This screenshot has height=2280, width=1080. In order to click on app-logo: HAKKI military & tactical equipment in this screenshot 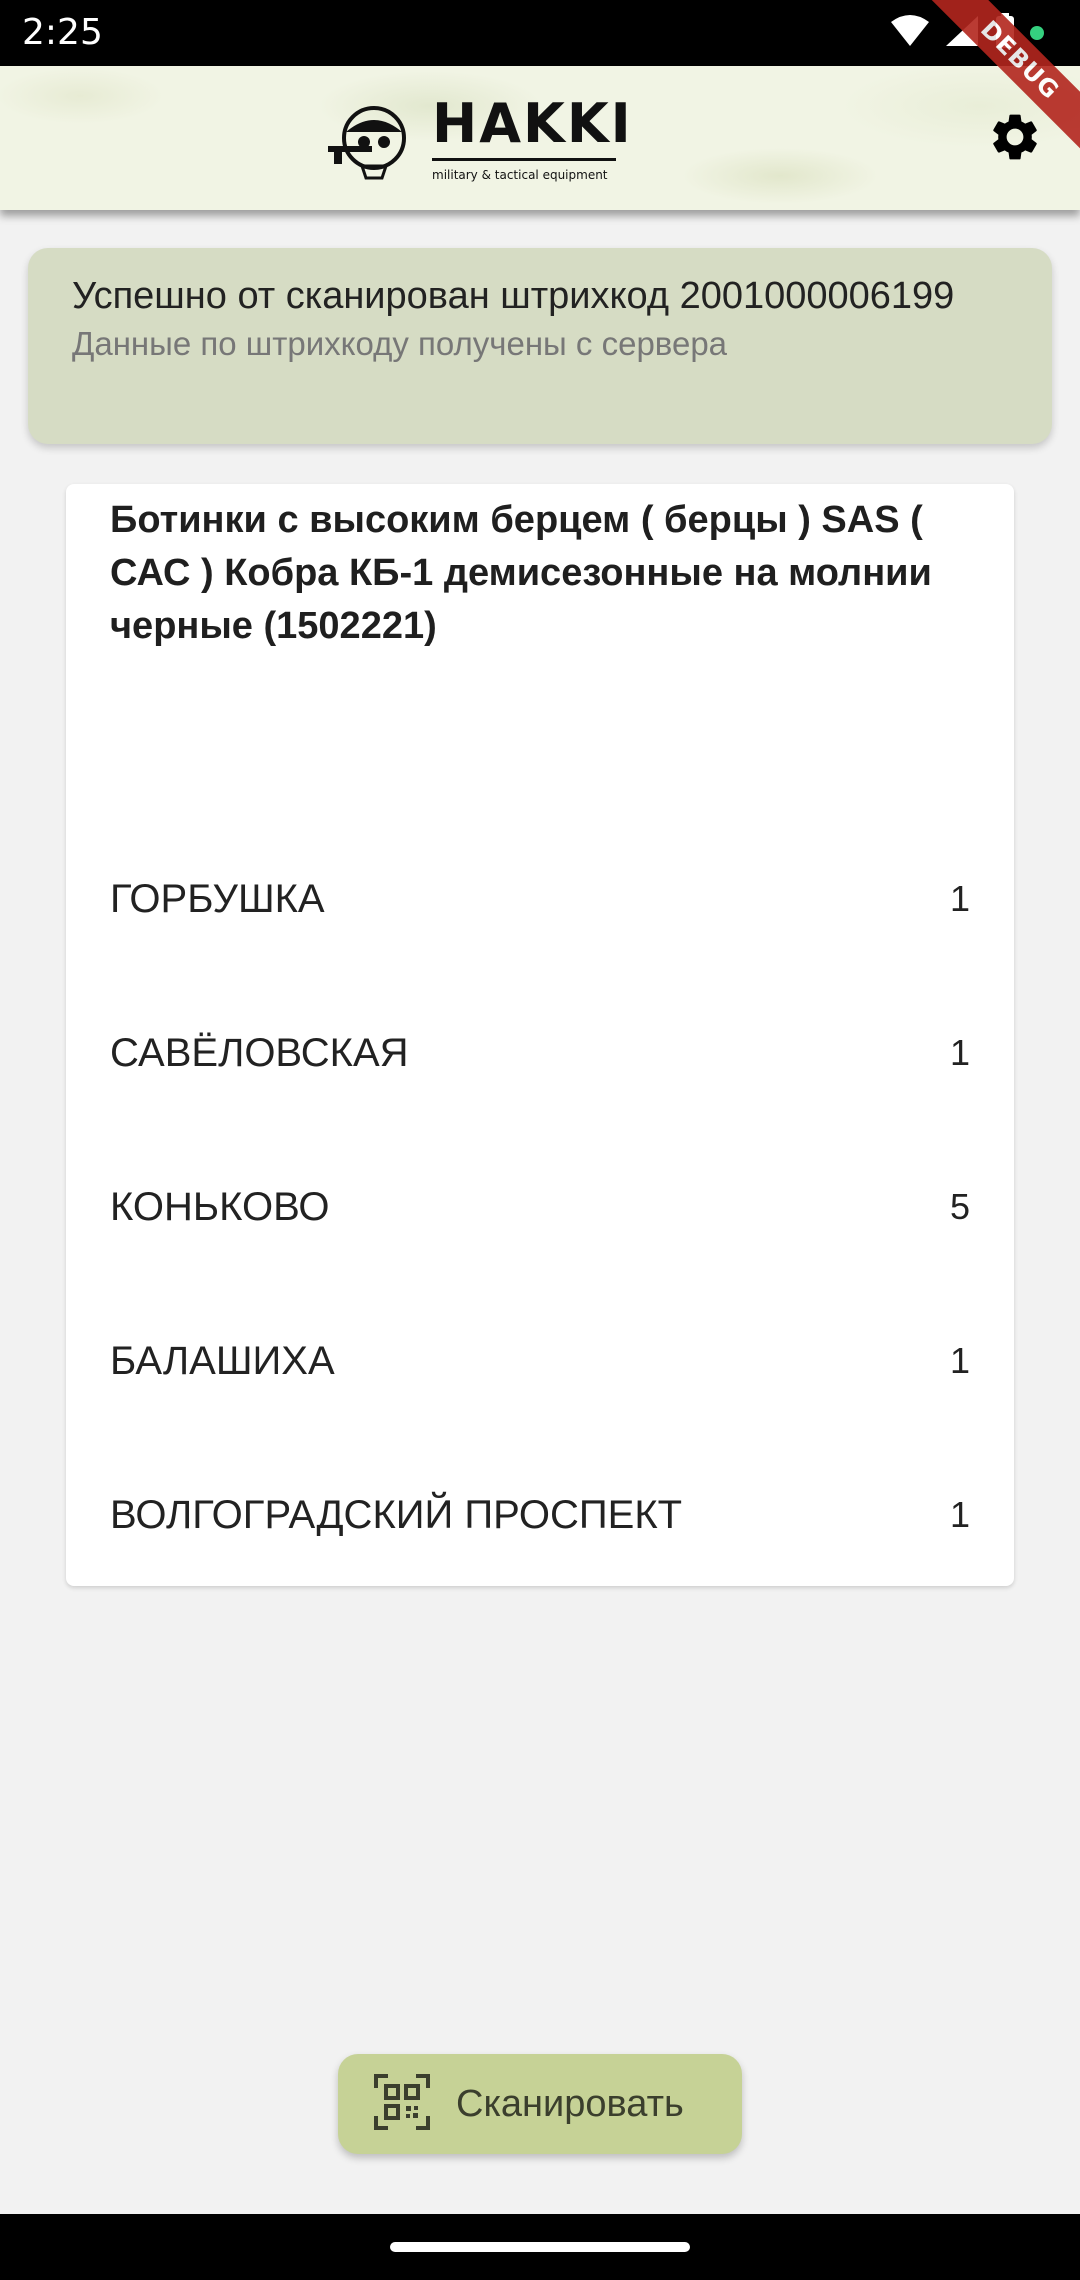, I will do `click(479, 140)`.